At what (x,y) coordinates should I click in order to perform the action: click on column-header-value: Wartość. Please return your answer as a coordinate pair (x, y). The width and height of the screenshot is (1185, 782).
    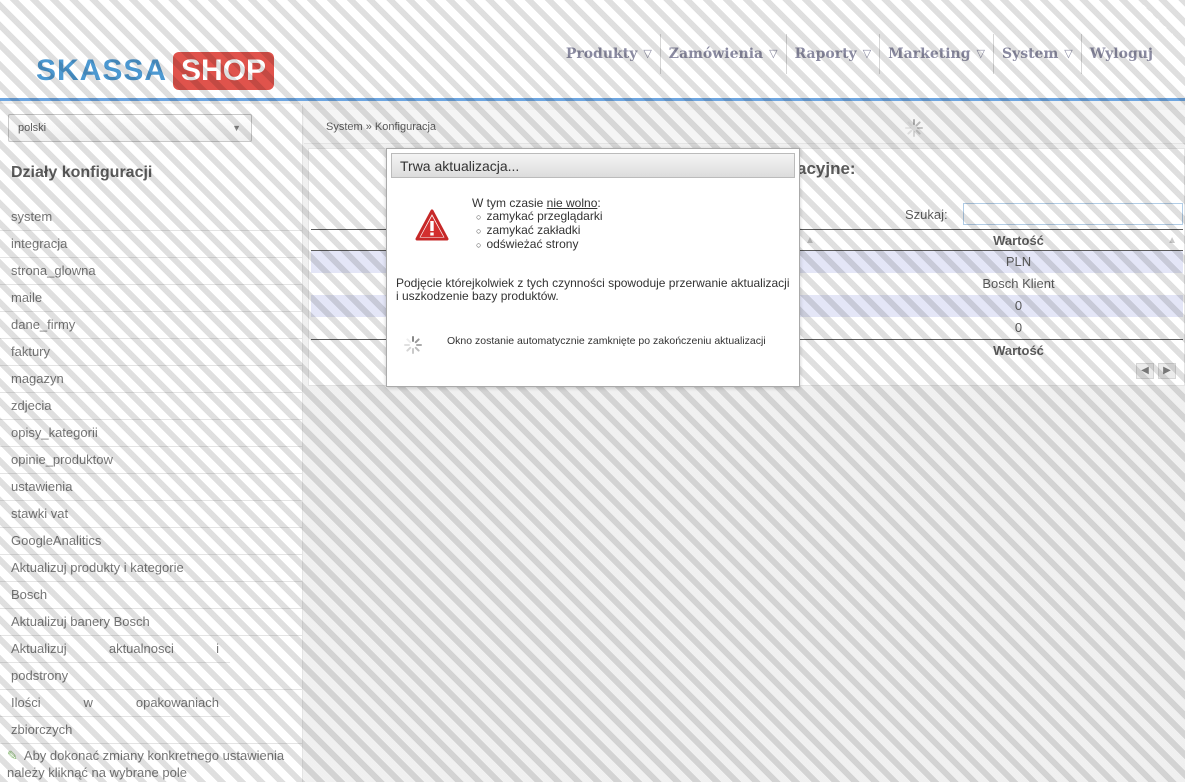
    Looking at the image, I should click on (1018, 240).